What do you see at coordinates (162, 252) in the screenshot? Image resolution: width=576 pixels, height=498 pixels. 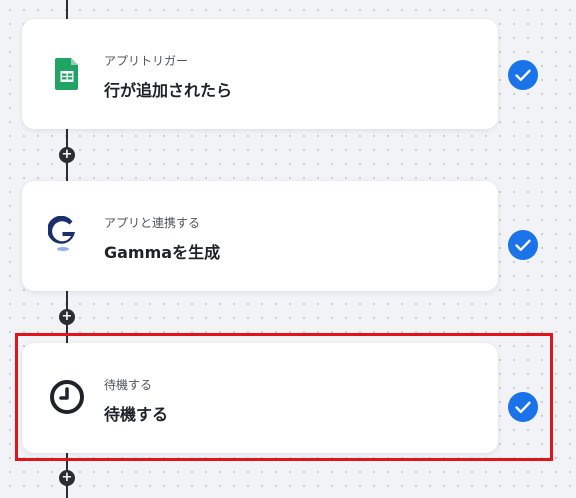 I see `step-title: Gammaを生成` at bounding box center [162, 252].